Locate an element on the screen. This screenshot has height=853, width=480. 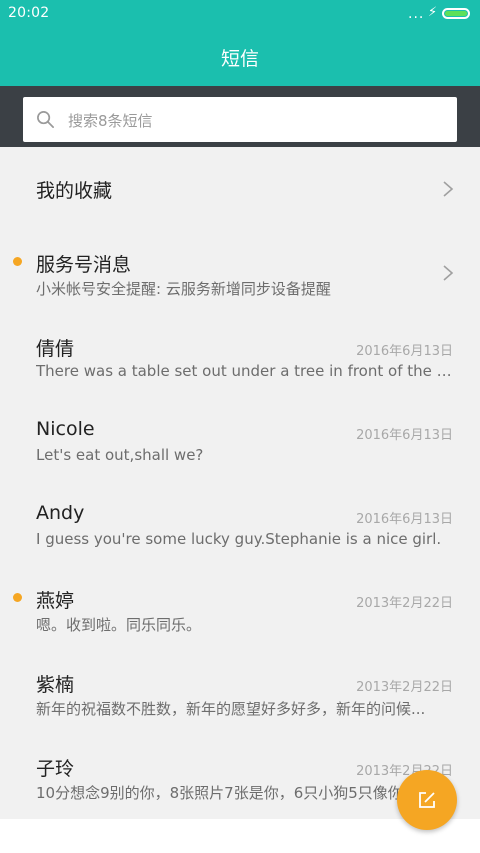
battery-icon is located at coordinates (456, 13).